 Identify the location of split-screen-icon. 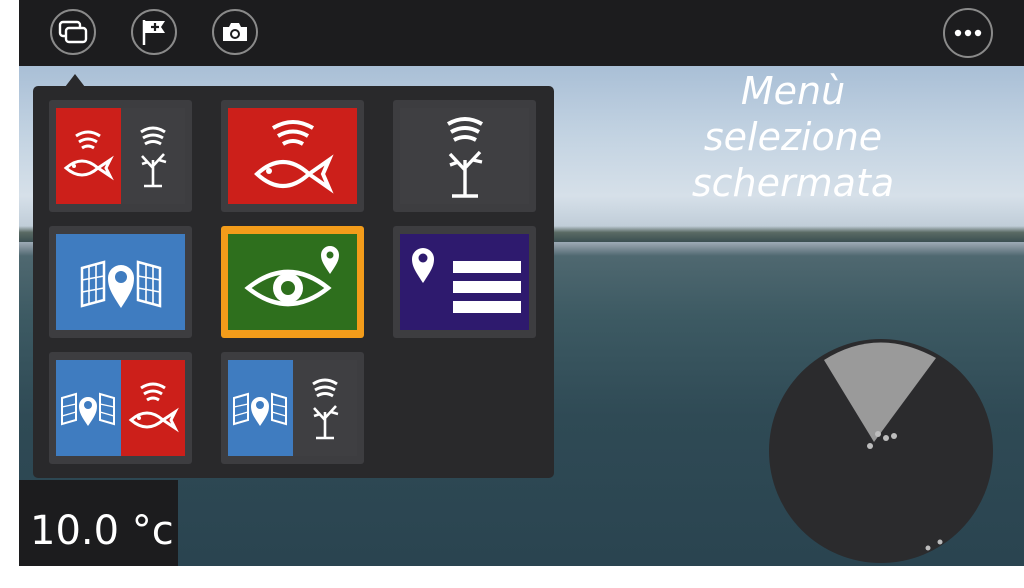
(73, 32).